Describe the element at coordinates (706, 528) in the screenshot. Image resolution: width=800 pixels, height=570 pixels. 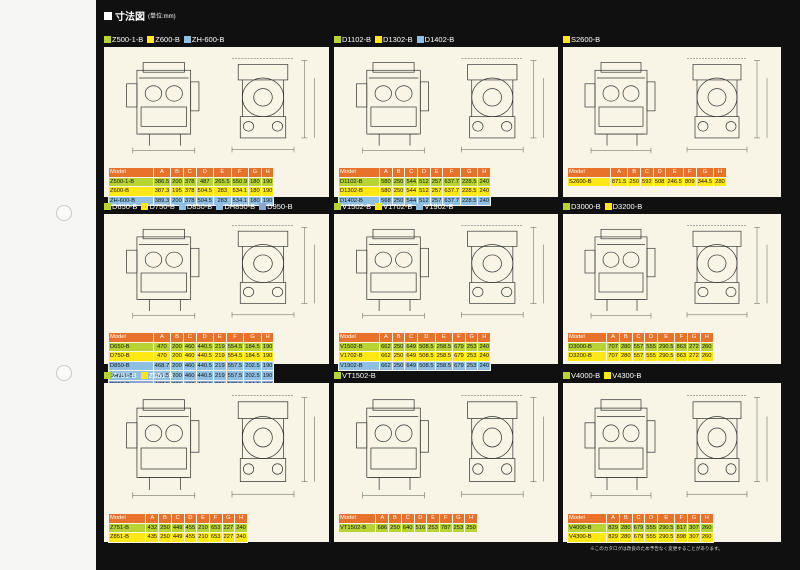
I see `table-cell: 260` at that location.